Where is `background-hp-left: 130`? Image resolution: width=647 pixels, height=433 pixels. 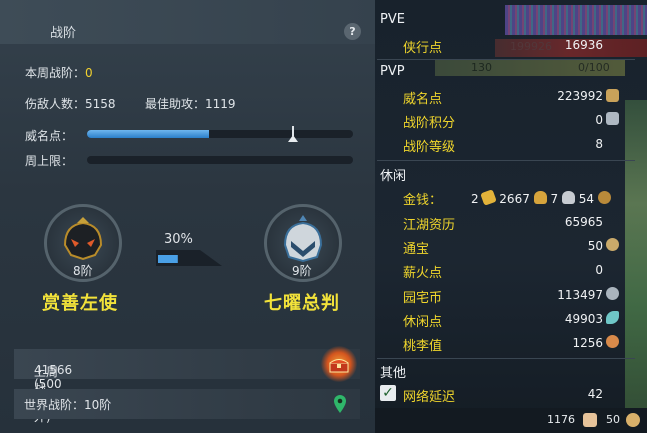 background-hp-left: 130 is located at coordinates (481, 67).